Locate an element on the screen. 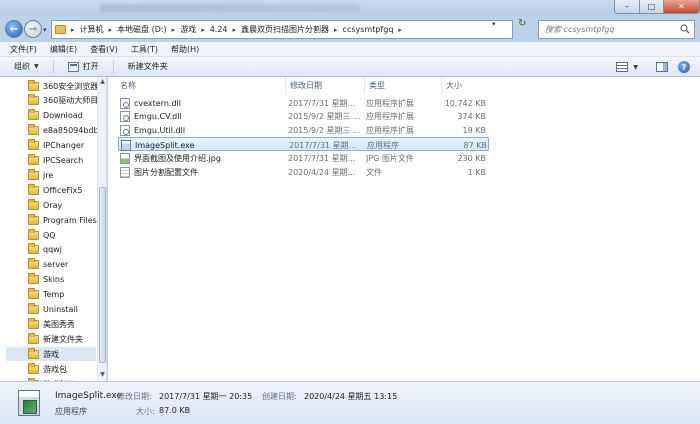 Image resolution: width=700 pixels, height=424 pixels. open-button: 打开 is located at coordinates (83, 66).